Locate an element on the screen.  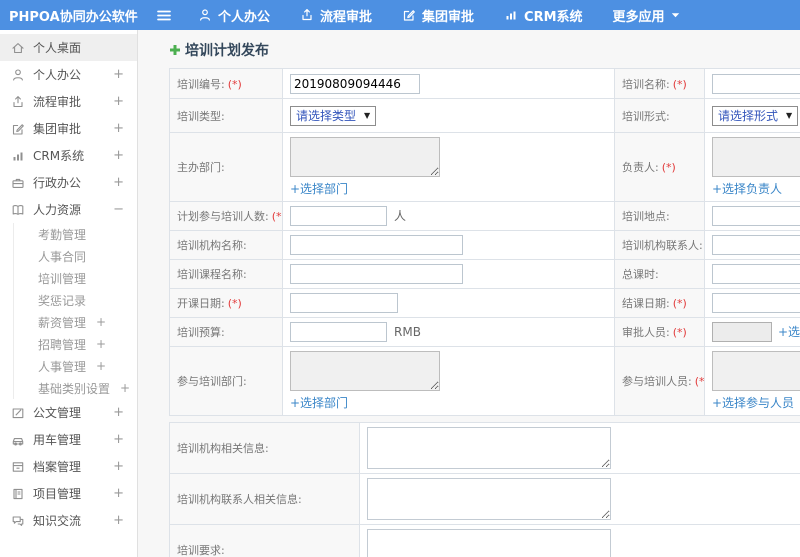
sidebar-item-workflow-approval: 流程审批 + is located at coordinates (68, 101).